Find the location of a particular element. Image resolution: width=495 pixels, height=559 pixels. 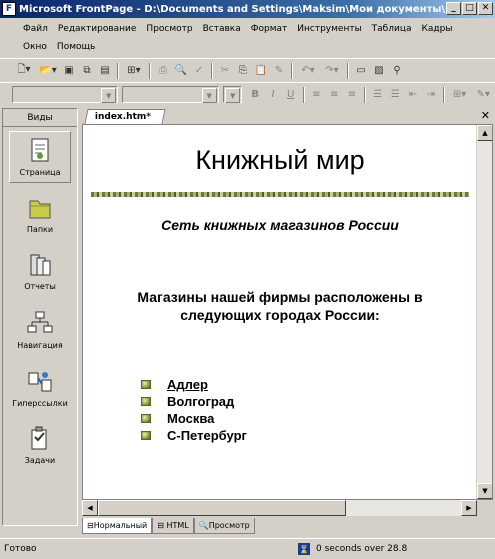

list-item: Волгоград is located at coordinates (194, 401).